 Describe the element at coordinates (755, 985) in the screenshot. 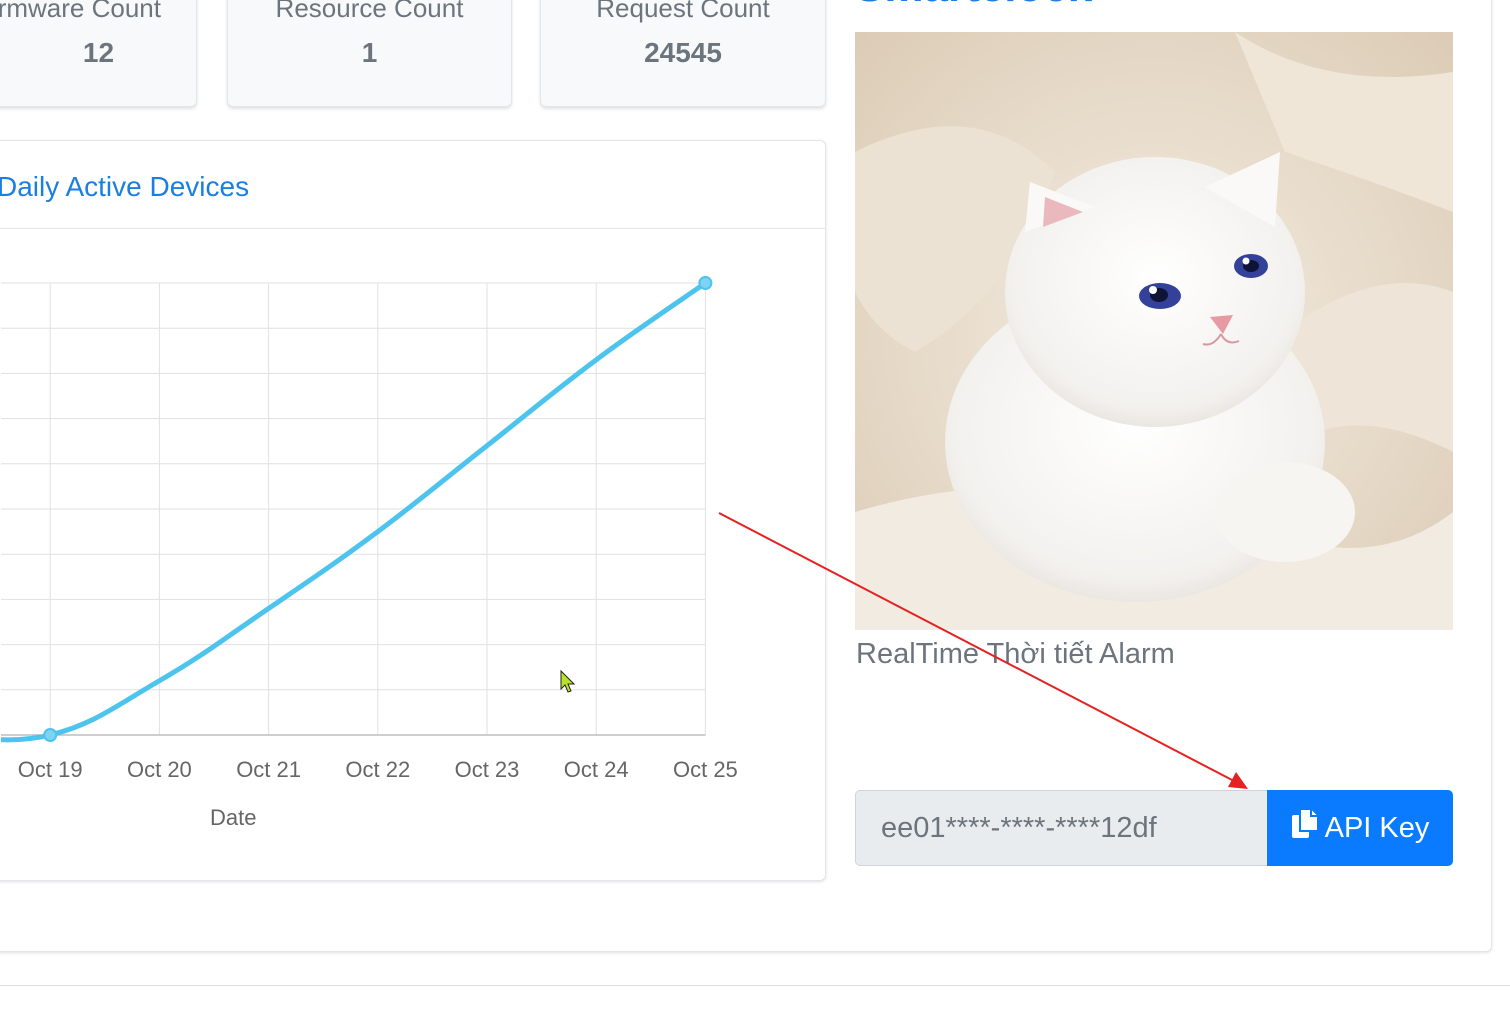

I see `footer-divider` at that location.